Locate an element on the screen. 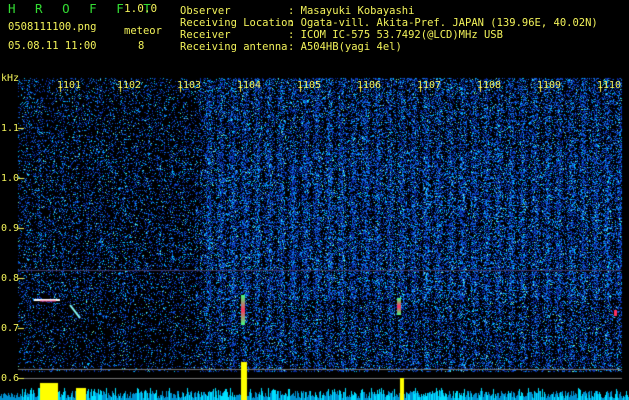 The image size is (629, 400). y-axis-unit: kHz is located at coordinates (10, 78).